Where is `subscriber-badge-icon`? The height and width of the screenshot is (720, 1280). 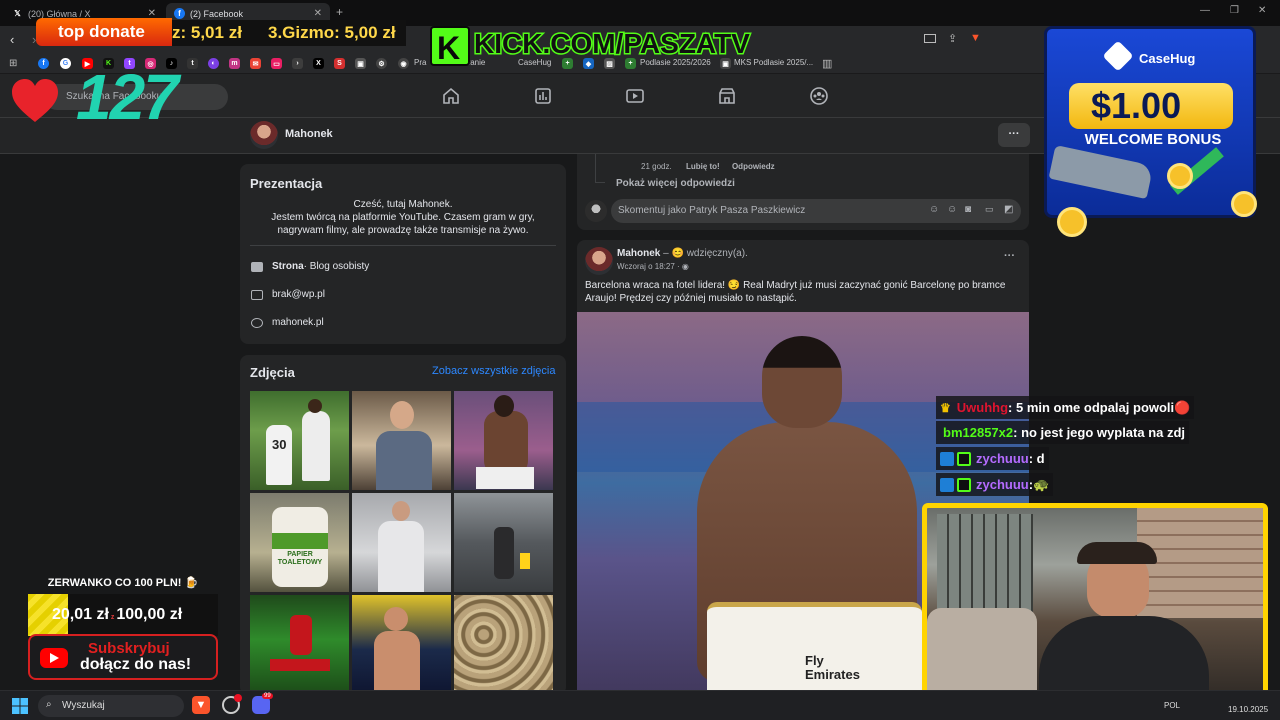
subscriber-badge-icon is located at coordinates (947, 484).